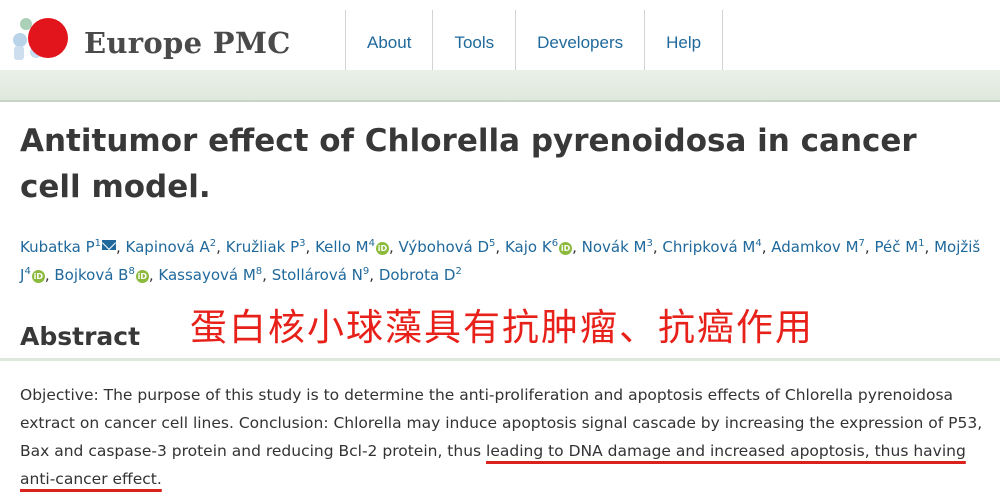 This screenshot has height=496, width=1000. I want to click on author-link: Kapinová A2, so click(171, 247).